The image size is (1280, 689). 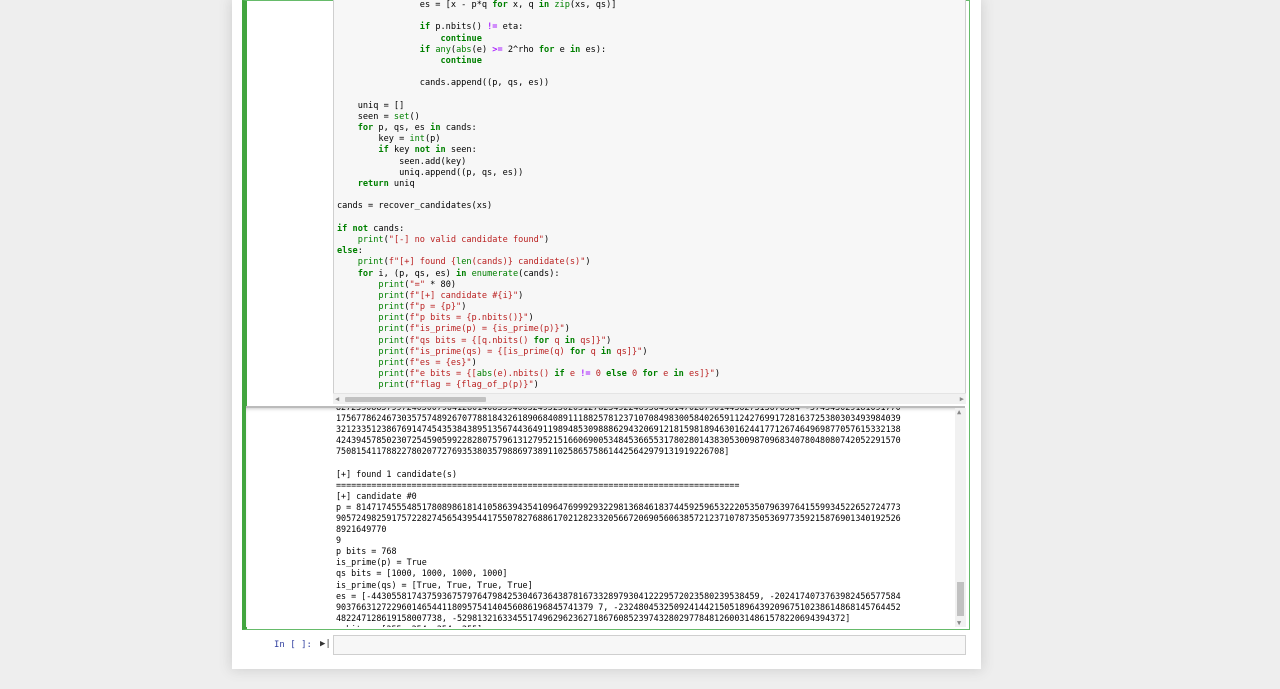 I want to click on code-line: print(f"[+] candidate #{i}"), so click(x=451, y=295).